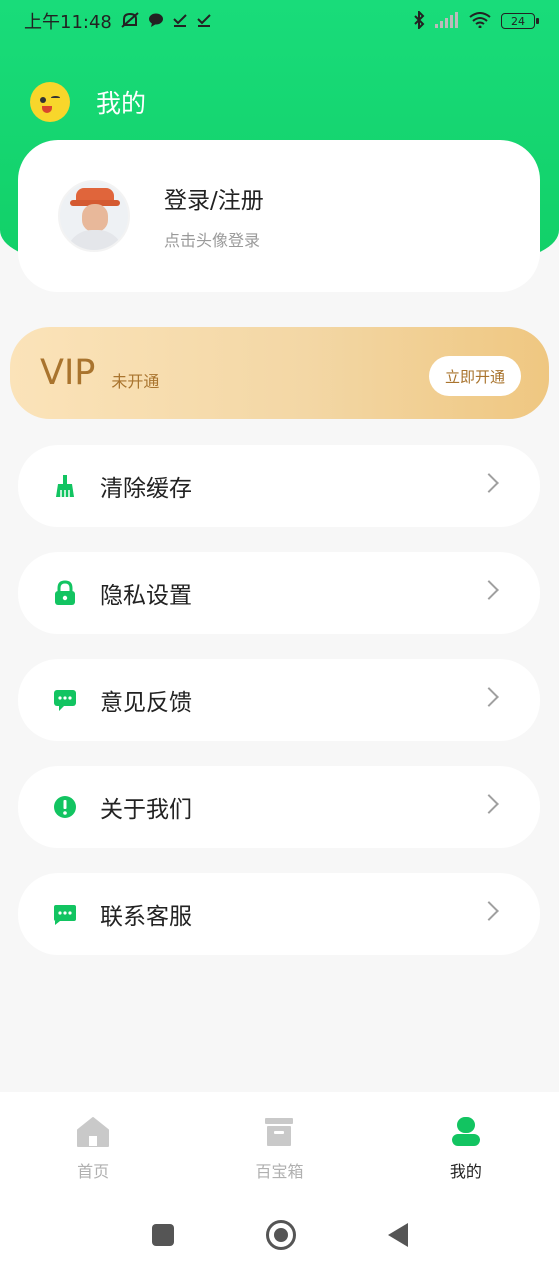  Describe the element at coordinates (279, 914) in the screenshot. I see `menu-item-contact-support: 联系客服` at that location.